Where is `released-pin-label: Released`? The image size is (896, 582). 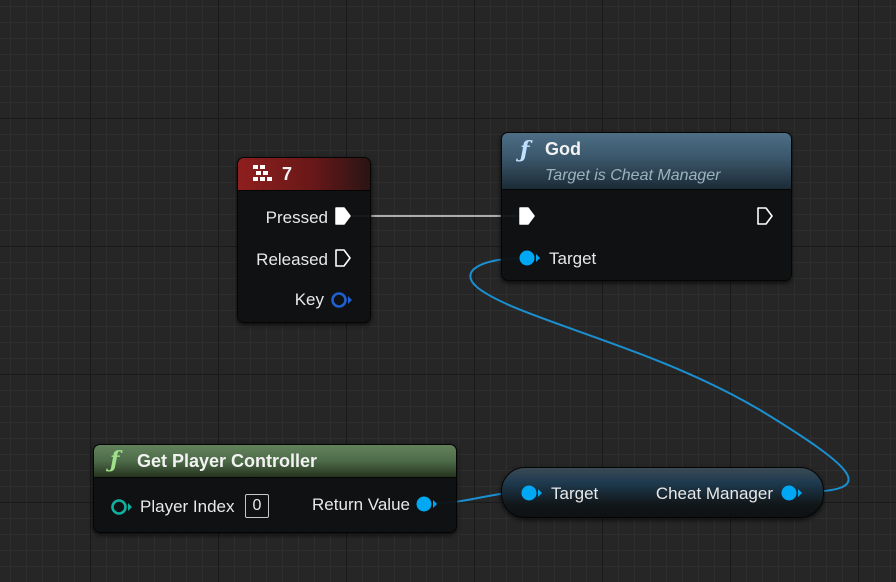
released-pin-label: Released is located at coordinates (292, 259).